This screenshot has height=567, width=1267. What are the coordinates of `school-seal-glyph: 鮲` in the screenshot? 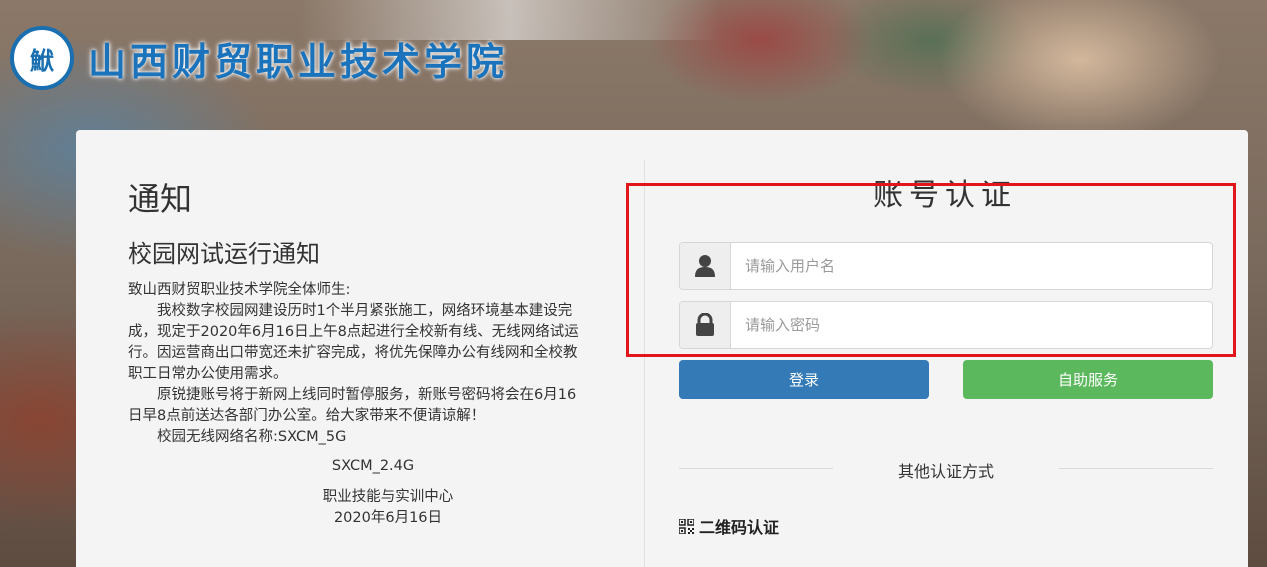 It's located at (42, 60).